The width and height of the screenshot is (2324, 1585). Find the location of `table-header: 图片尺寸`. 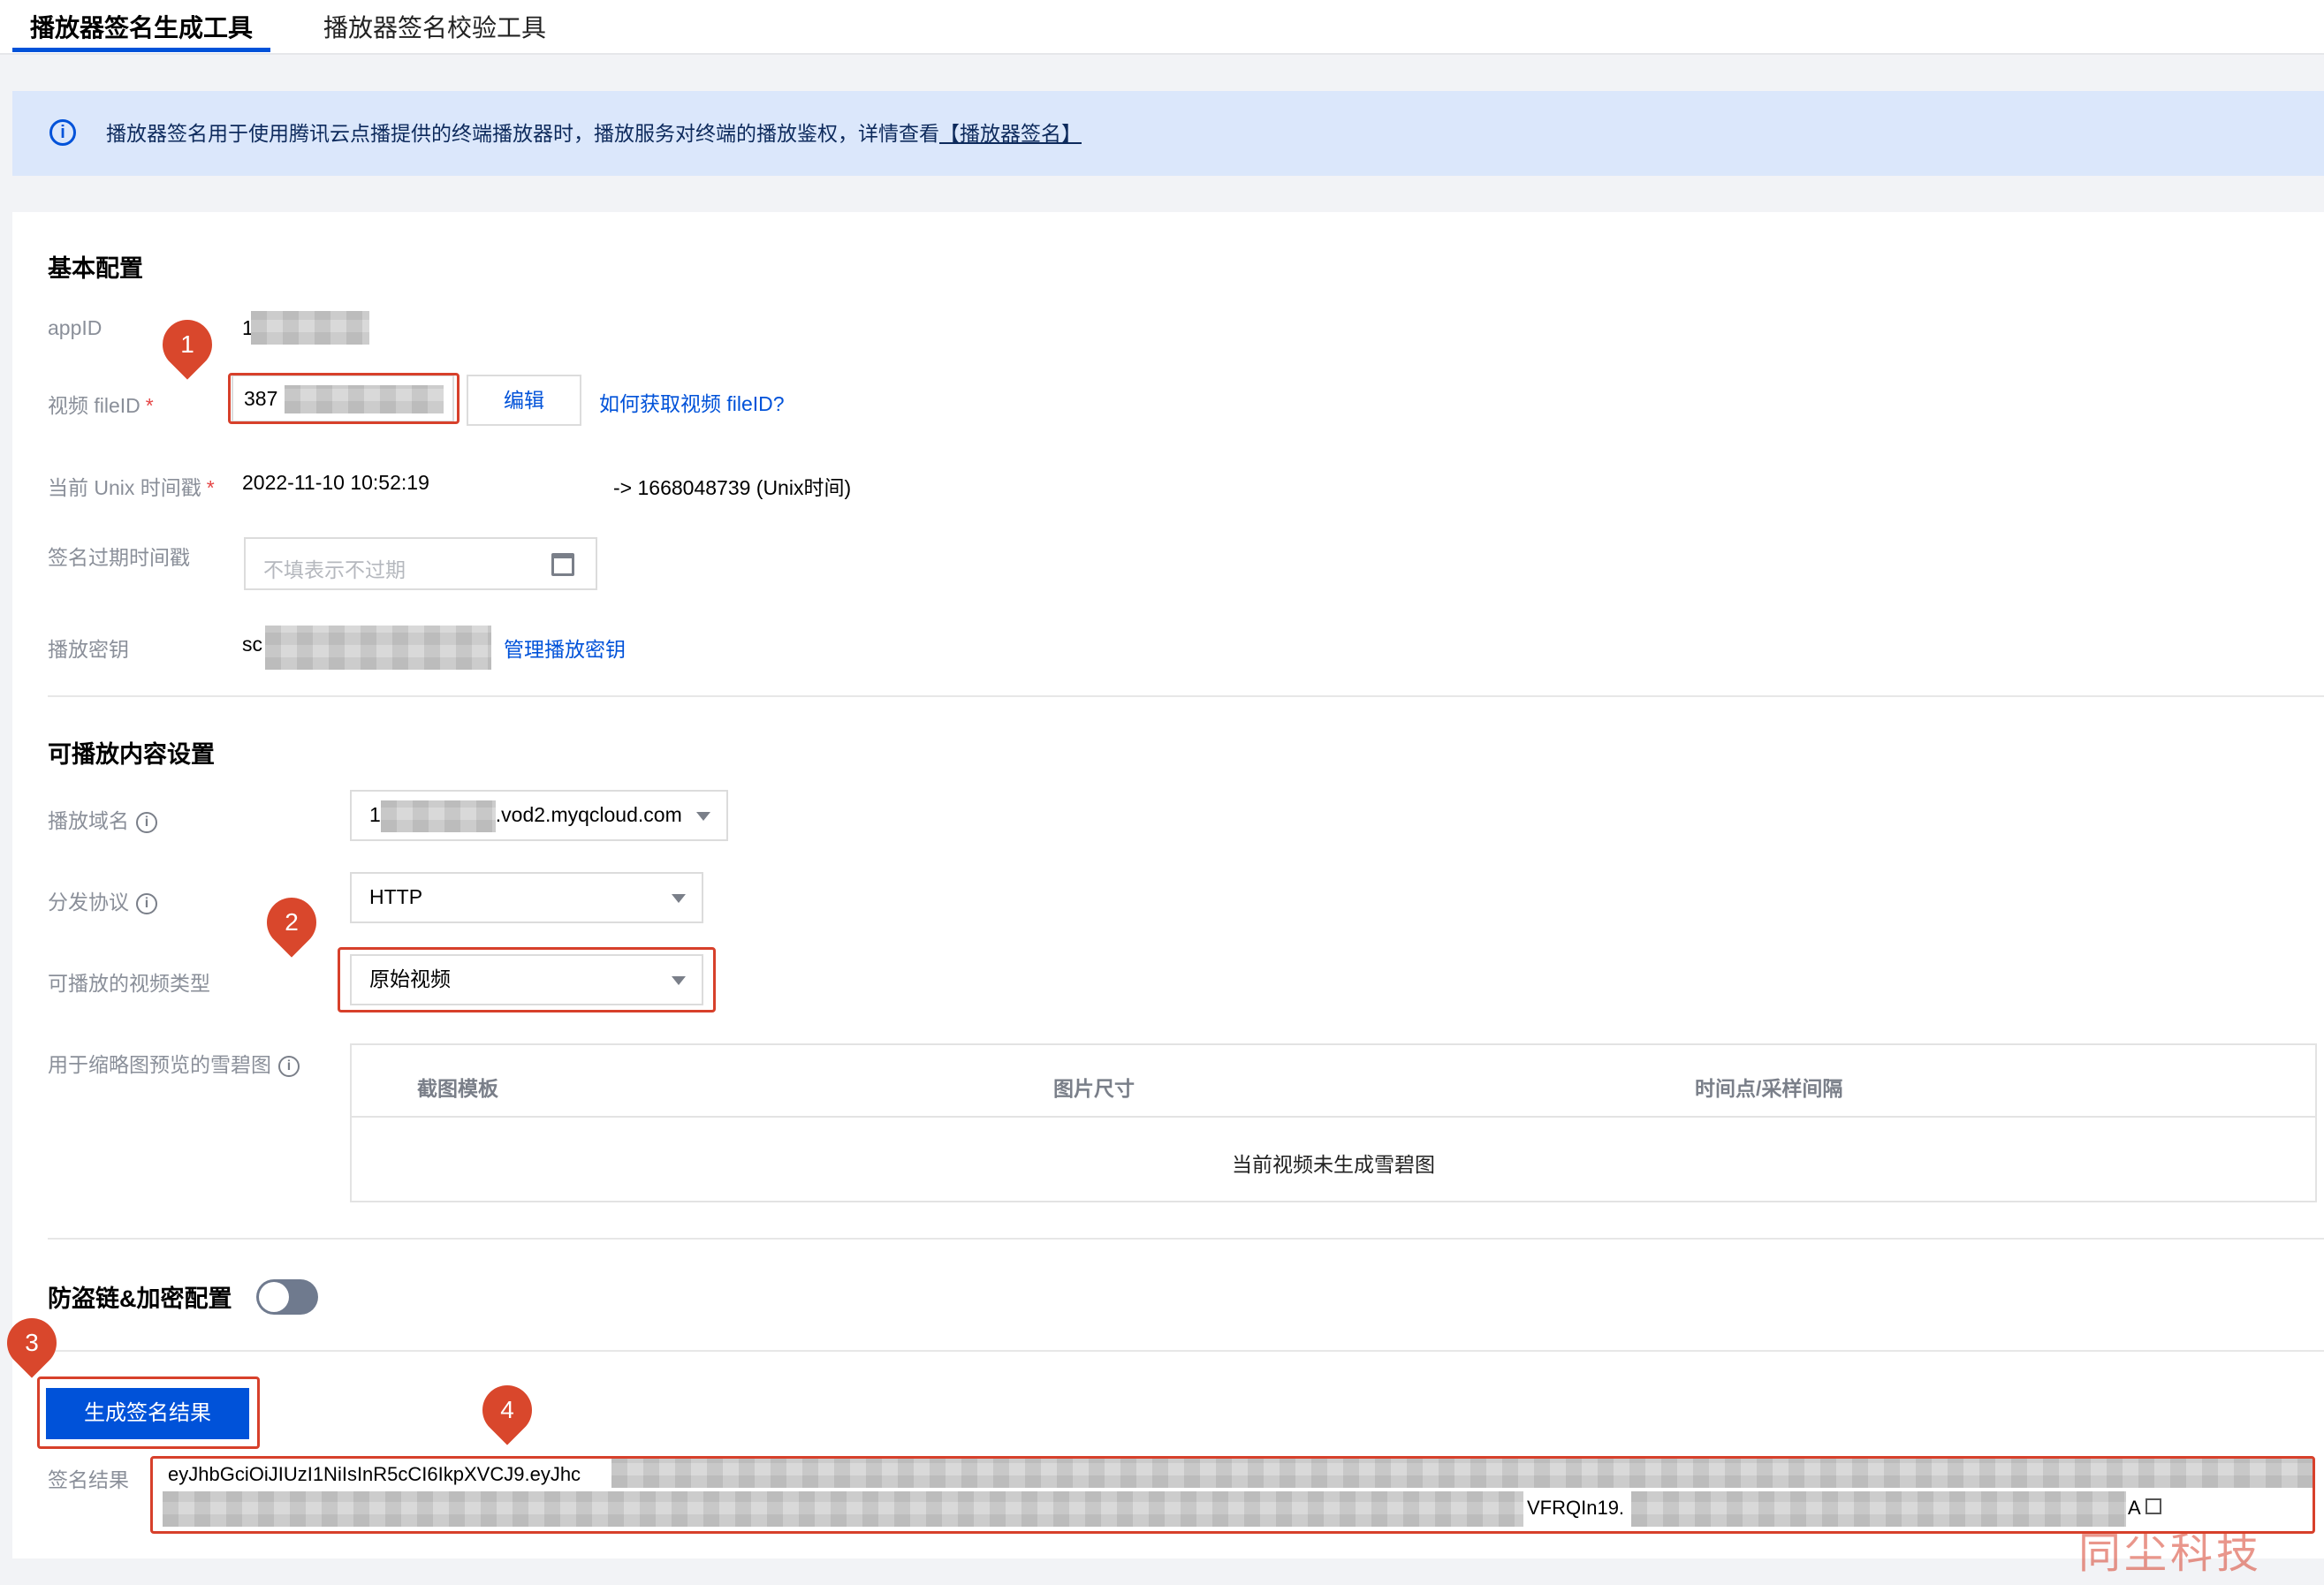

table-header: 图片尺寸 is located at coordinates (1094, 1088).